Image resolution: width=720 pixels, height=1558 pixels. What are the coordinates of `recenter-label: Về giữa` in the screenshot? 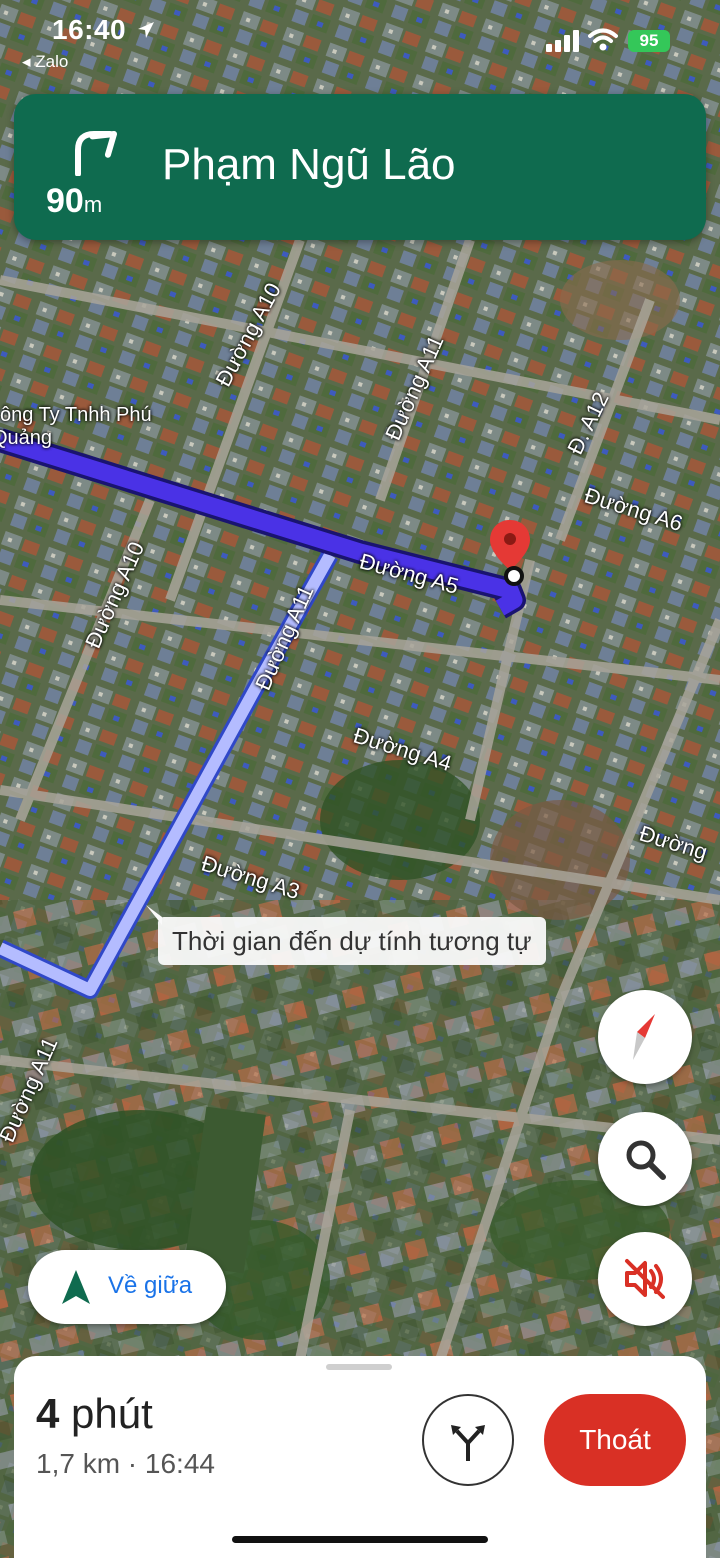 It's located at (150, 1285).